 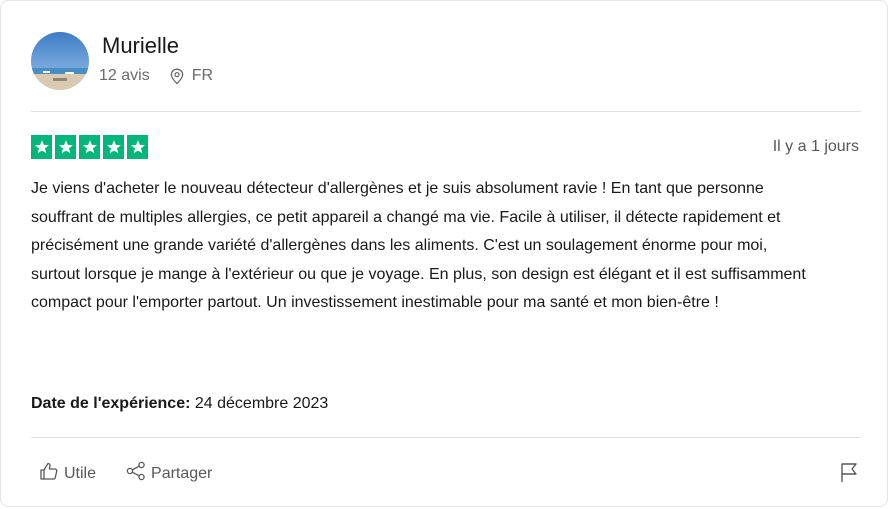 I want to click on experience-date-value: 24 décembre 2023, so click(x=261, y=403).